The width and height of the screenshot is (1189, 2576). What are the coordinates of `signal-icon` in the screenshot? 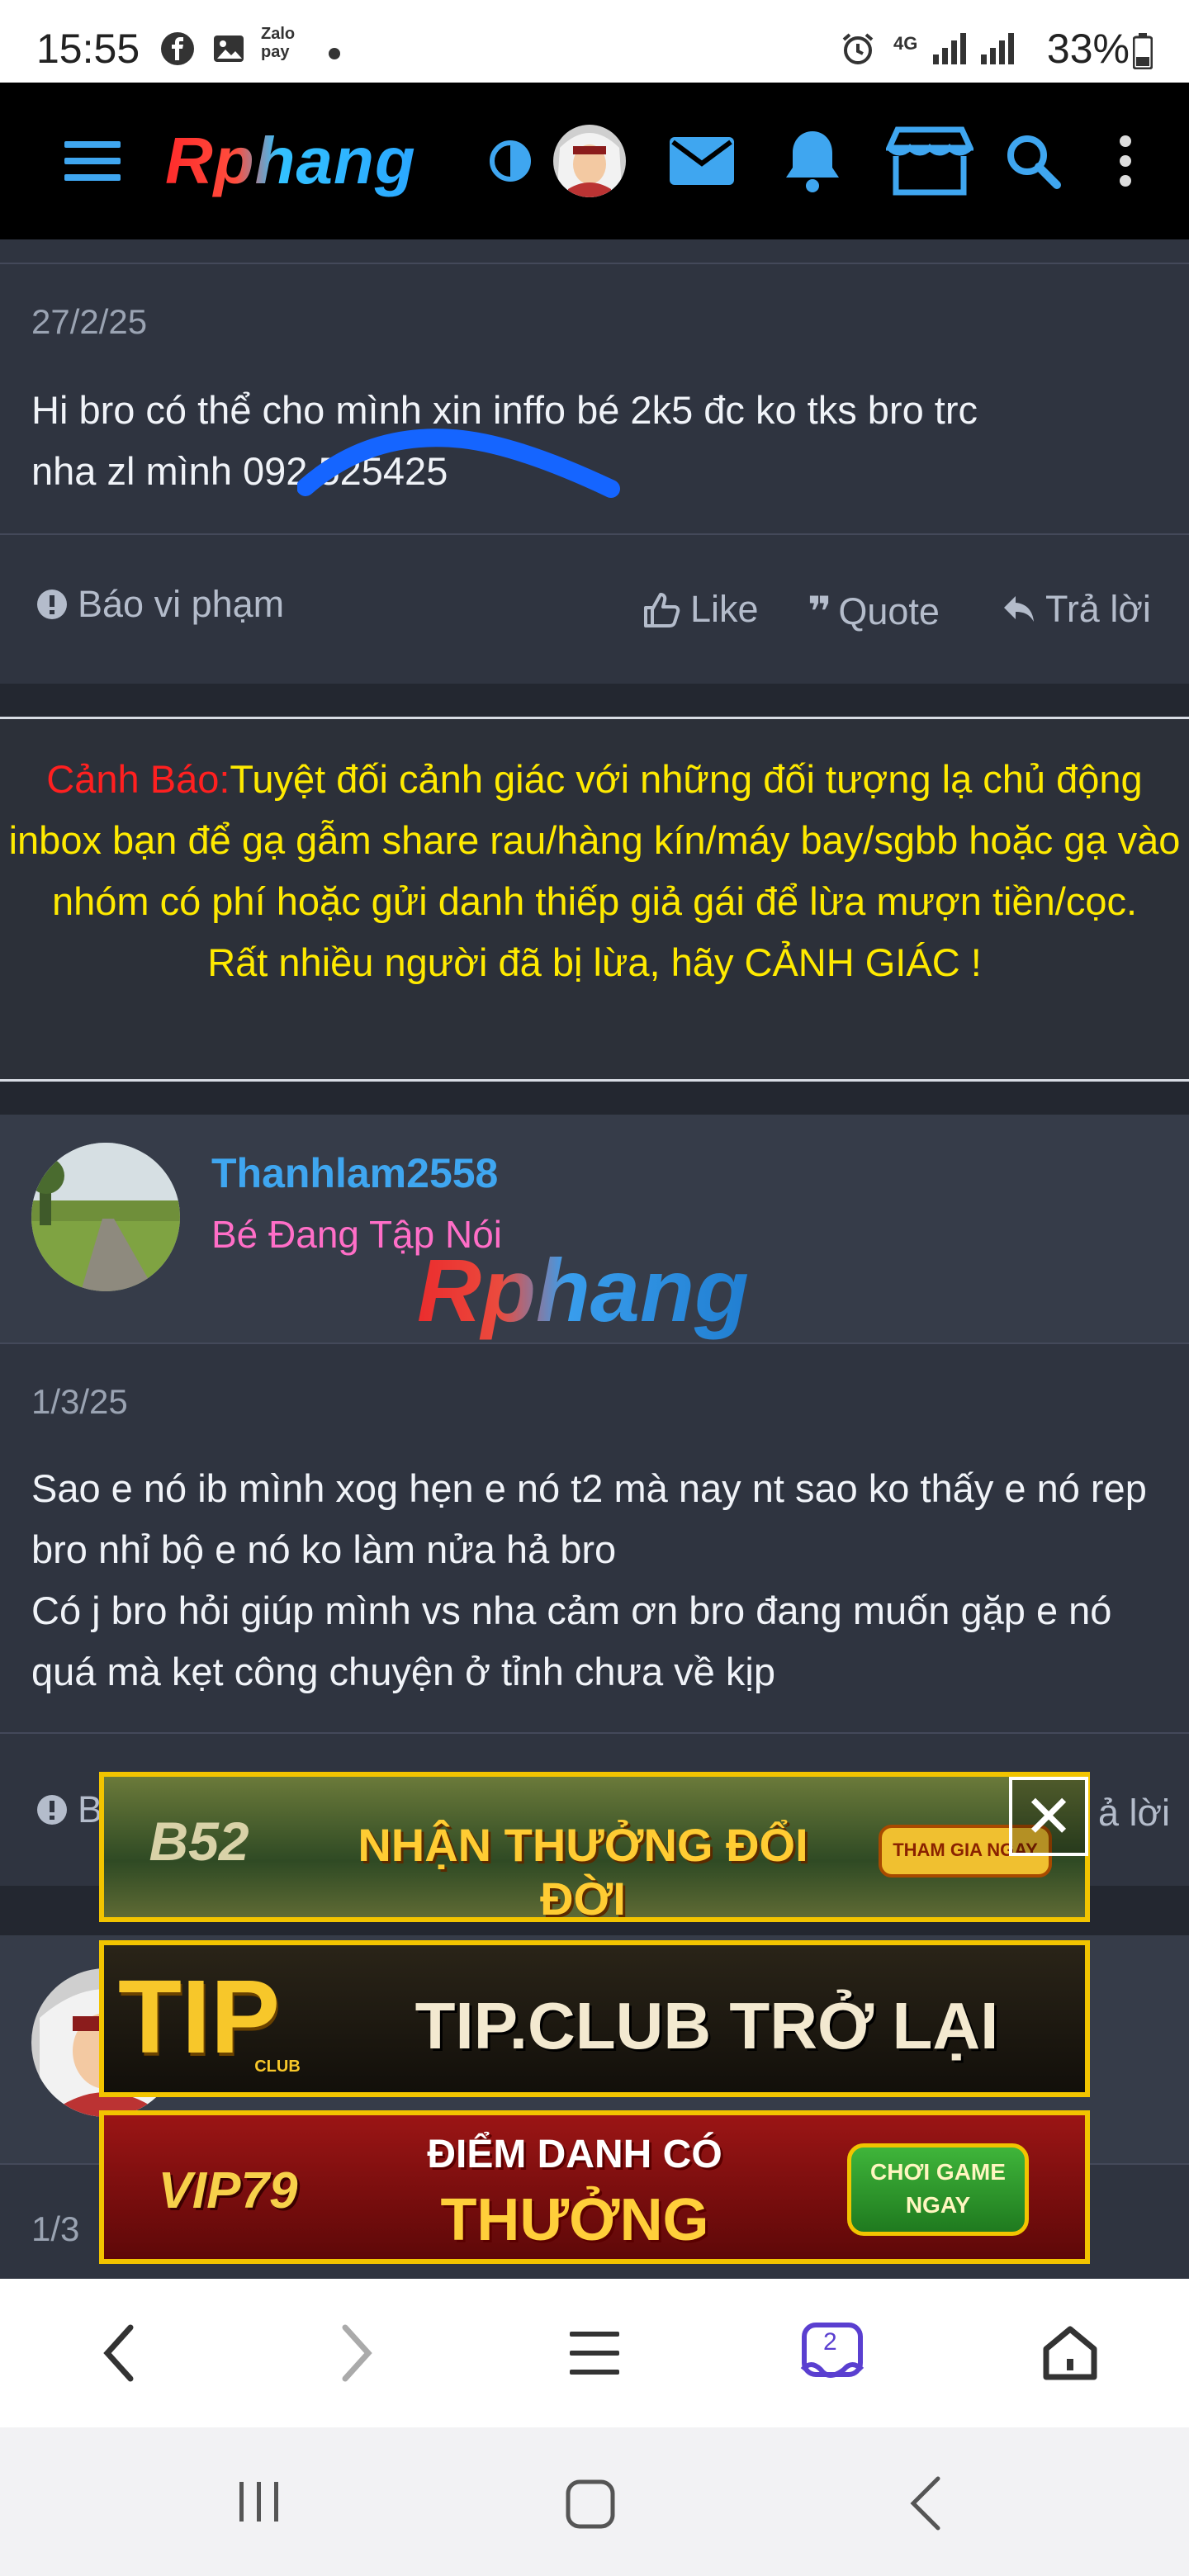 It's located at (948, 48).